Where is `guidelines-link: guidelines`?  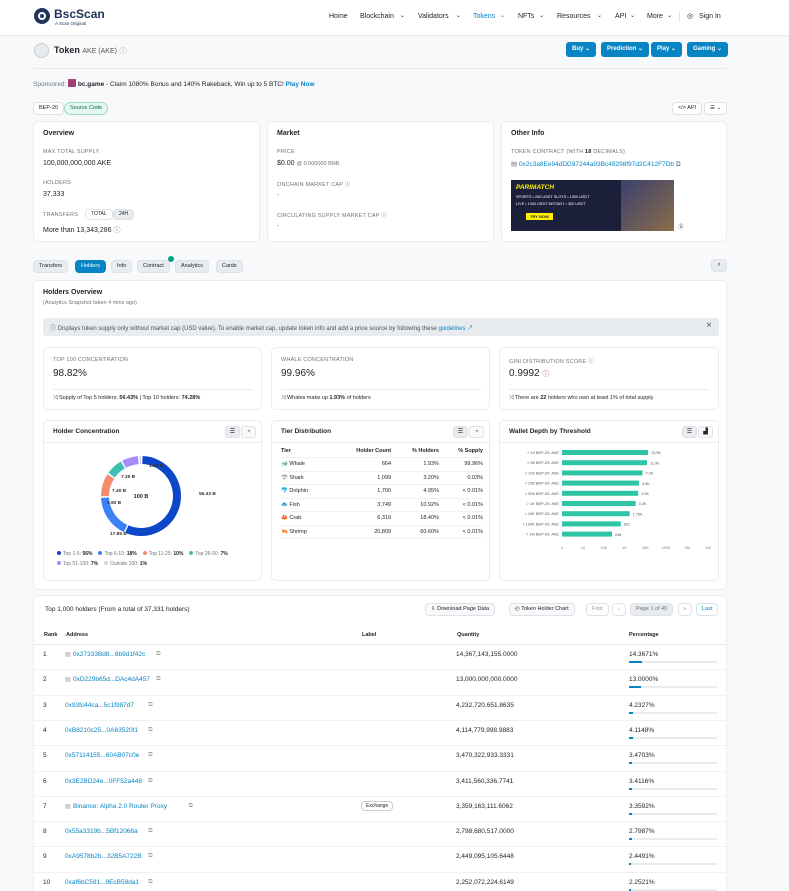
guidelines-link: guidelines is located at coordinates (451, 329).